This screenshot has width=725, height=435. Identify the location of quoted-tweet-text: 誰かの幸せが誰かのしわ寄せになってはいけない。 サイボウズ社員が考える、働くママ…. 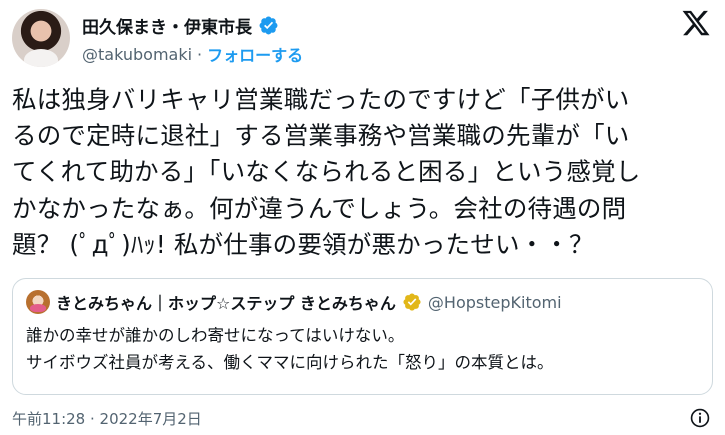
(361, 349).